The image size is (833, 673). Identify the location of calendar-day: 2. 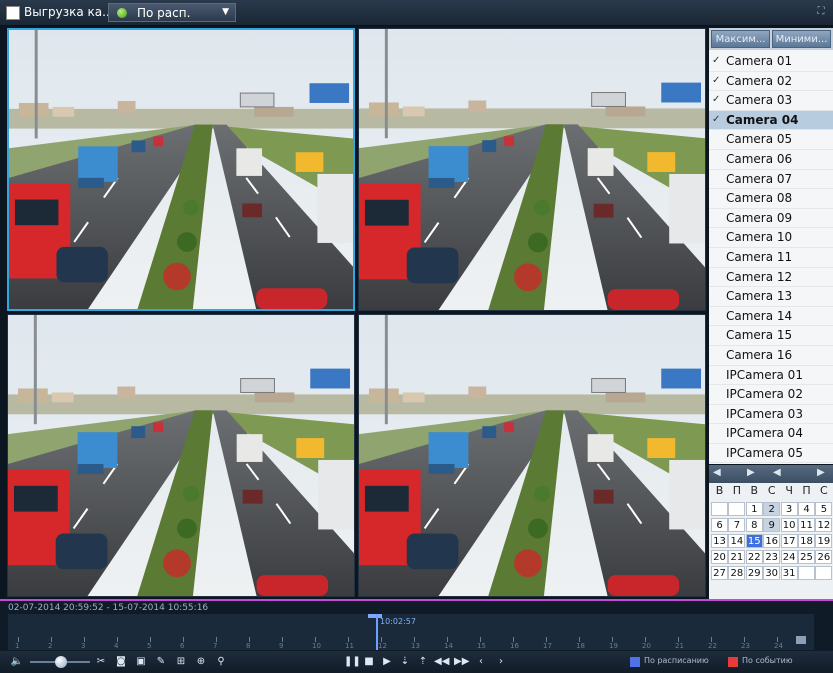
(772, 509).